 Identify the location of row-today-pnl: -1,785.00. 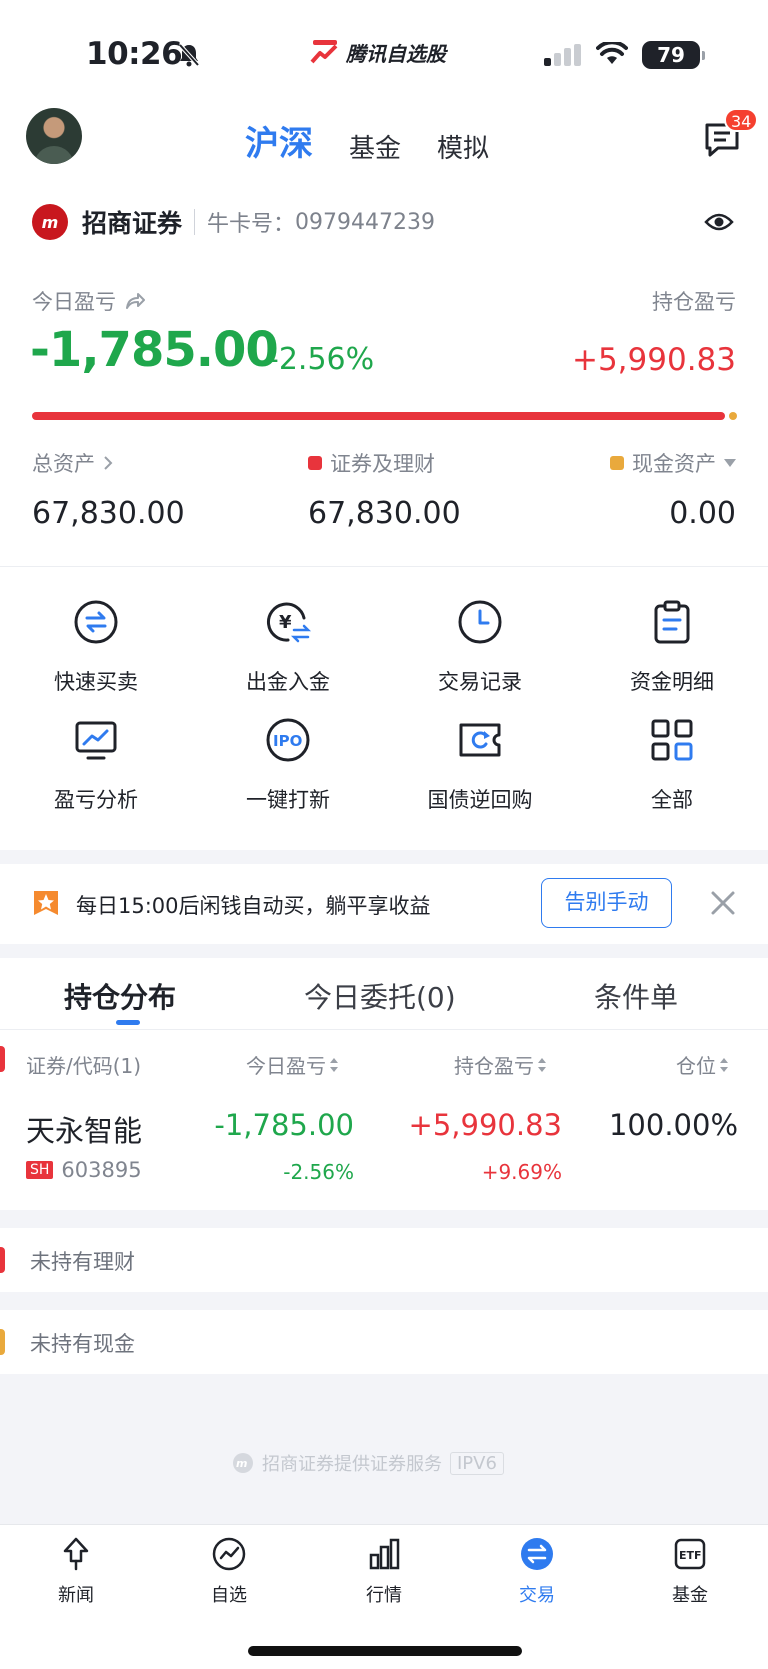
(284, 1125).